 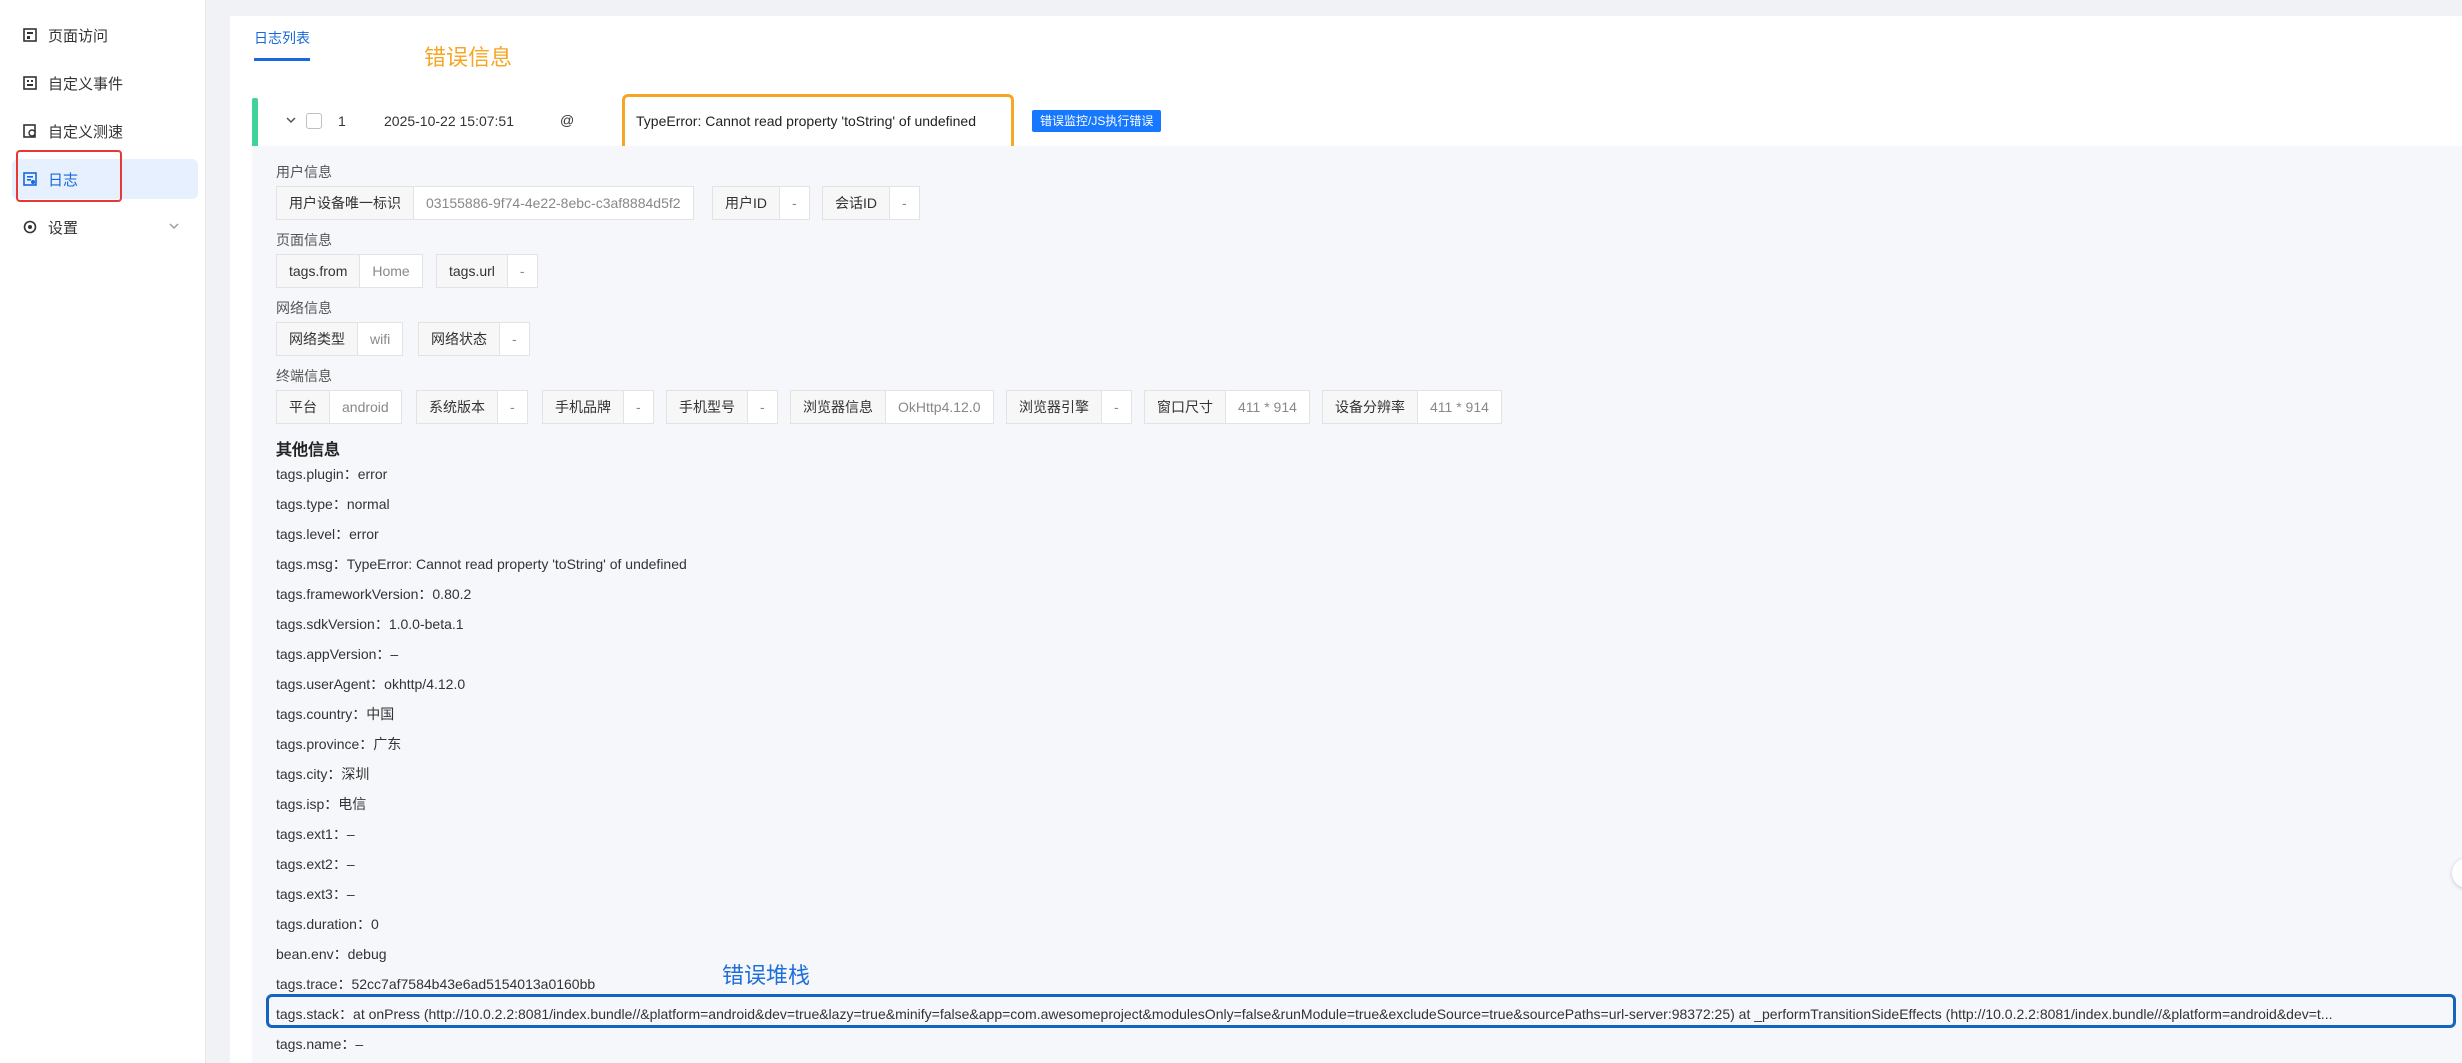 I want to click on sidebar-item-page-visit: 页面访问, so click(x=105, y=35).